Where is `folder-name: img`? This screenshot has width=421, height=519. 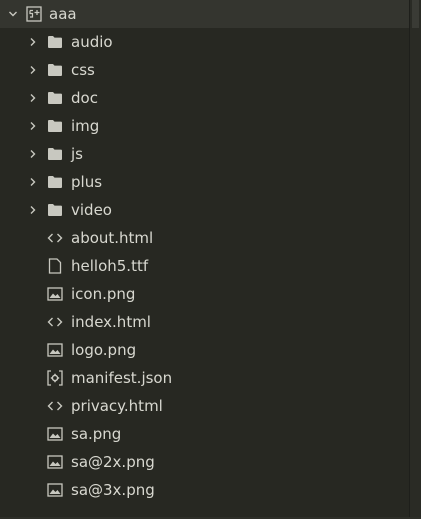 folder-name: img is located at coordinates (85, 126).